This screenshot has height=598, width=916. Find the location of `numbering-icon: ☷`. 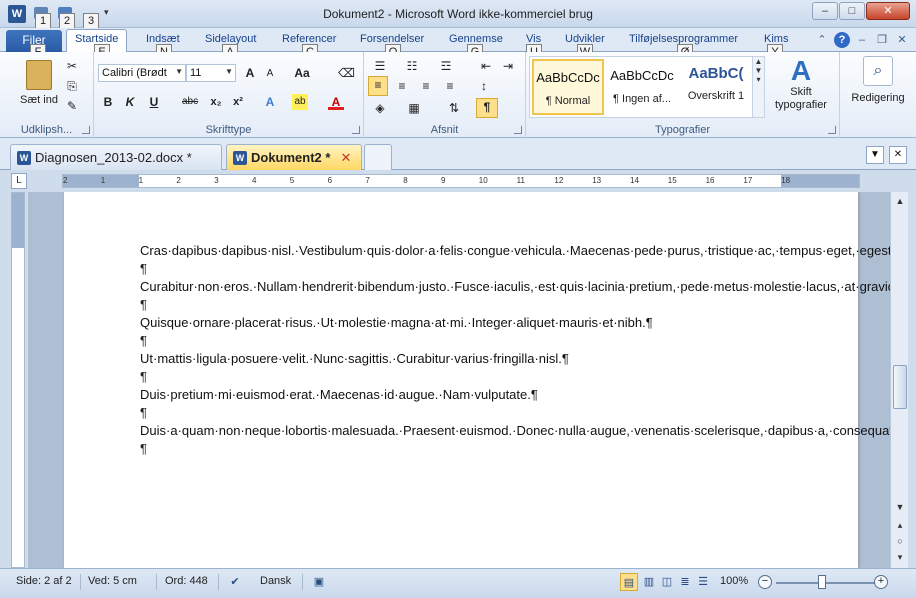

numbering-icon: ☷ is located at coordinates (412, 66).